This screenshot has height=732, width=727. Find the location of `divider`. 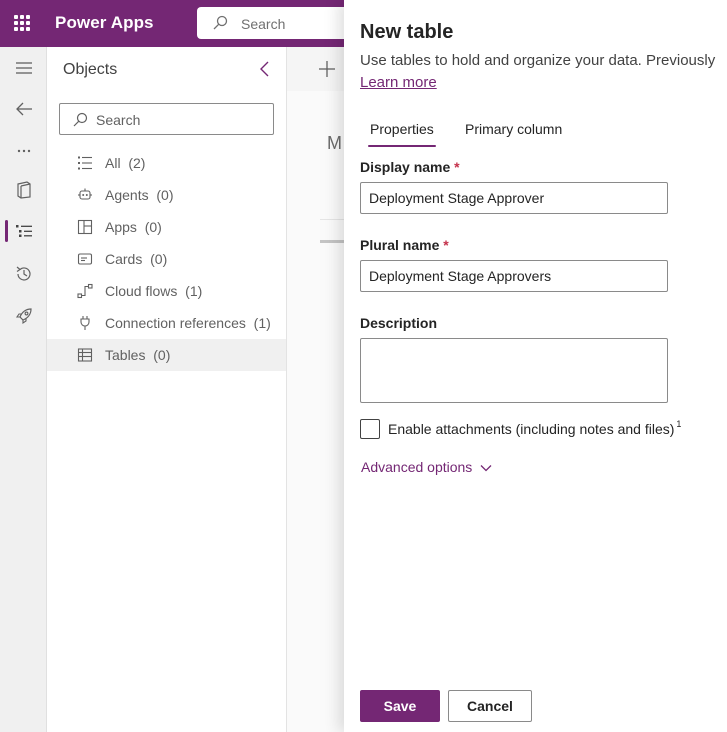

divider is located at coordinates (332, 219).